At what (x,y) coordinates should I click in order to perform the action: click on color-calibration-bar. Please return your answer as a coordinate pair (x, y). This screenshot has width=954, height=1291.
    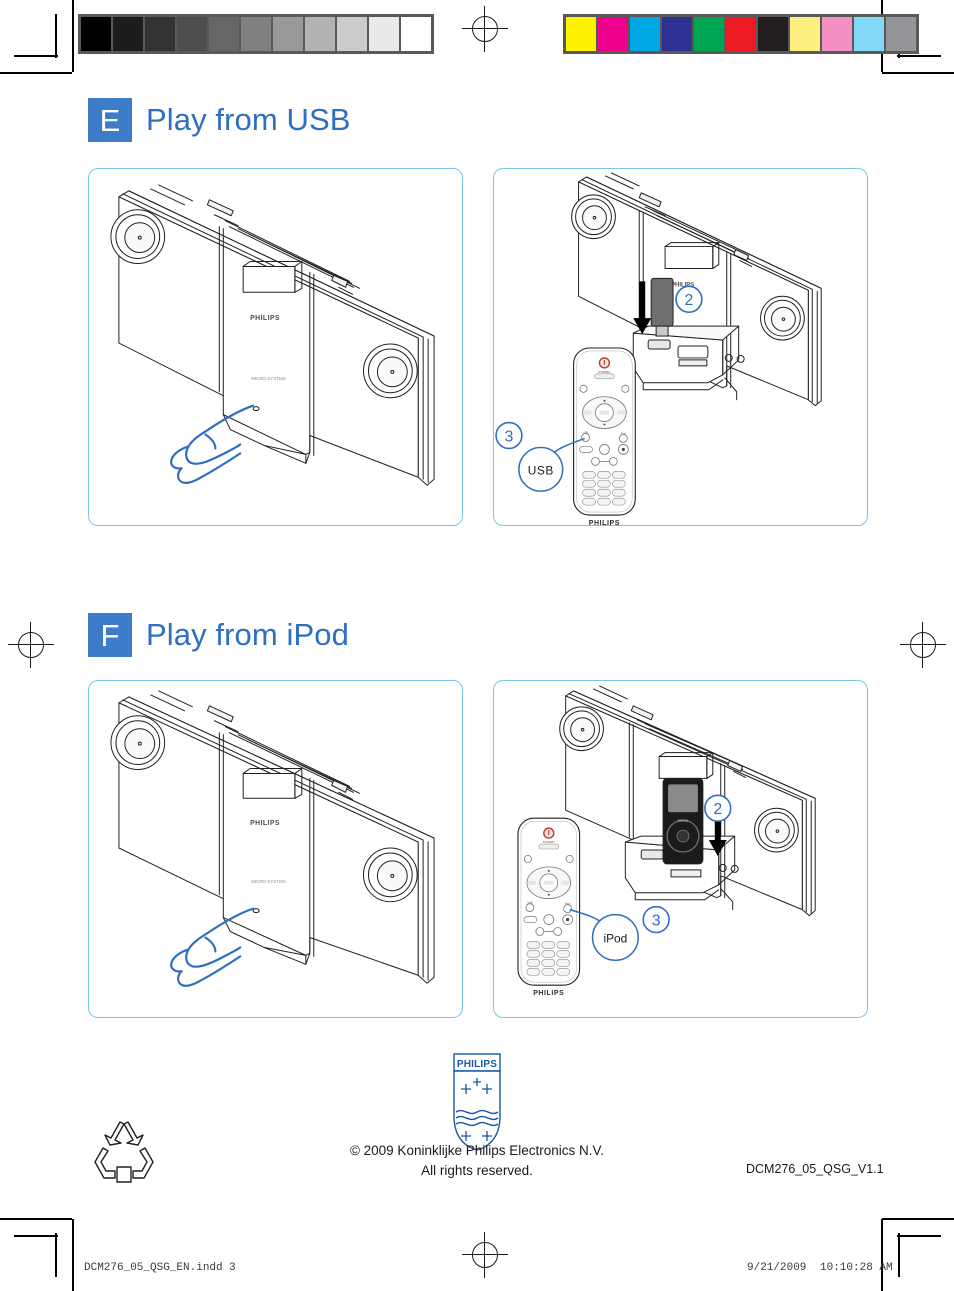
    Looking at the image, I should click on (741, 34).